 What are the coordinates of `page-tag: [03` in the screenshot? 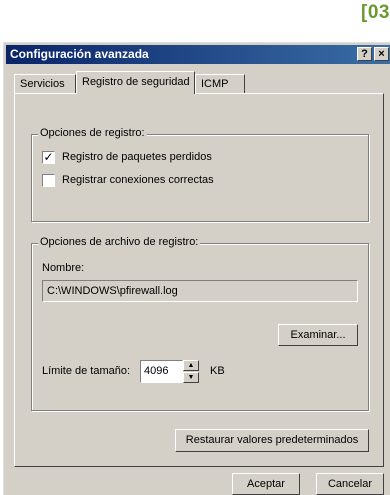 It's located at (375, 12).